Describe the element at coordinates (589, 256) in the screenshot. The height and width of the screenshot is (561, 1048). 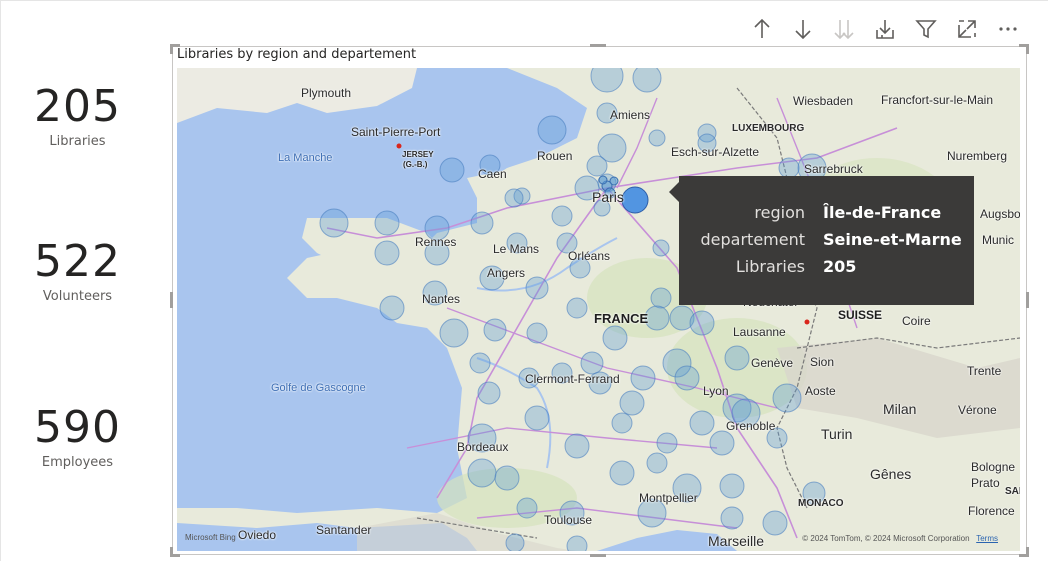
I see `map-label: Orléans` at that location.